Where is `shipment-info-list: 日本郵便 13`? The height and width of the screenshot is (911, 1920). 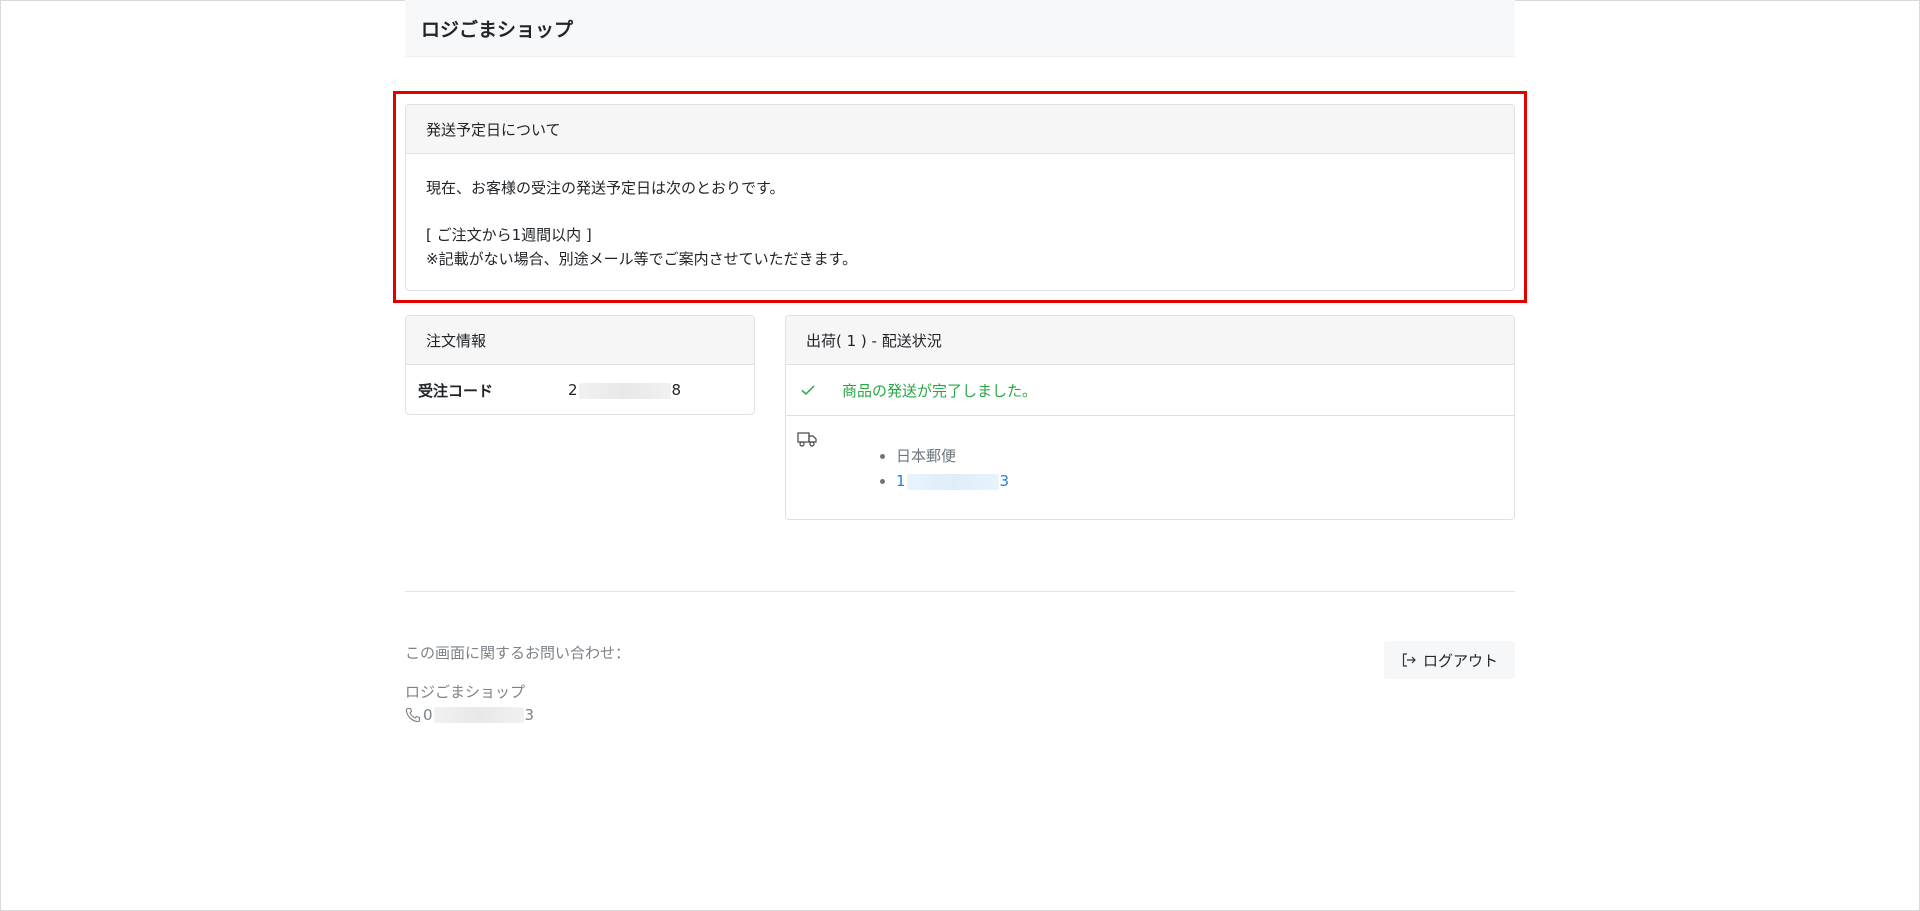 shipment-info-list: 日本郵便 13 is located at coordinates (1150, 469).